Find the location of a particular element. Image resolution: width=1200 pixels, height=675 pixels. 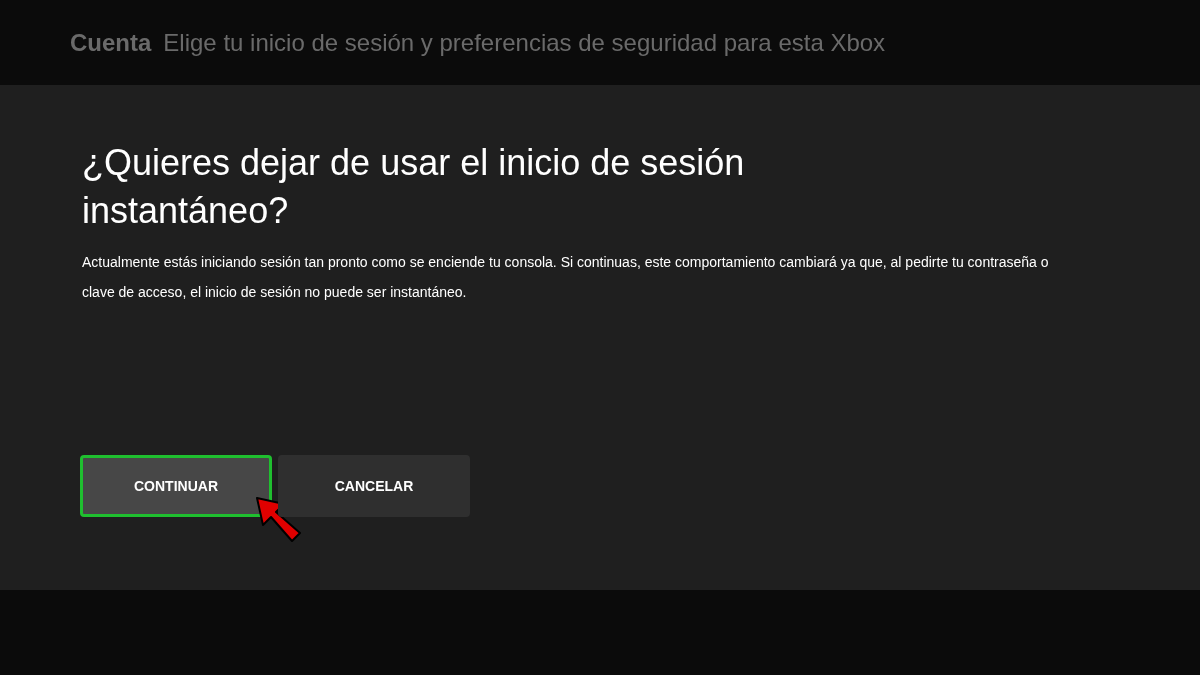

pointer-arrow-icon is located at coordinates (279, 520).